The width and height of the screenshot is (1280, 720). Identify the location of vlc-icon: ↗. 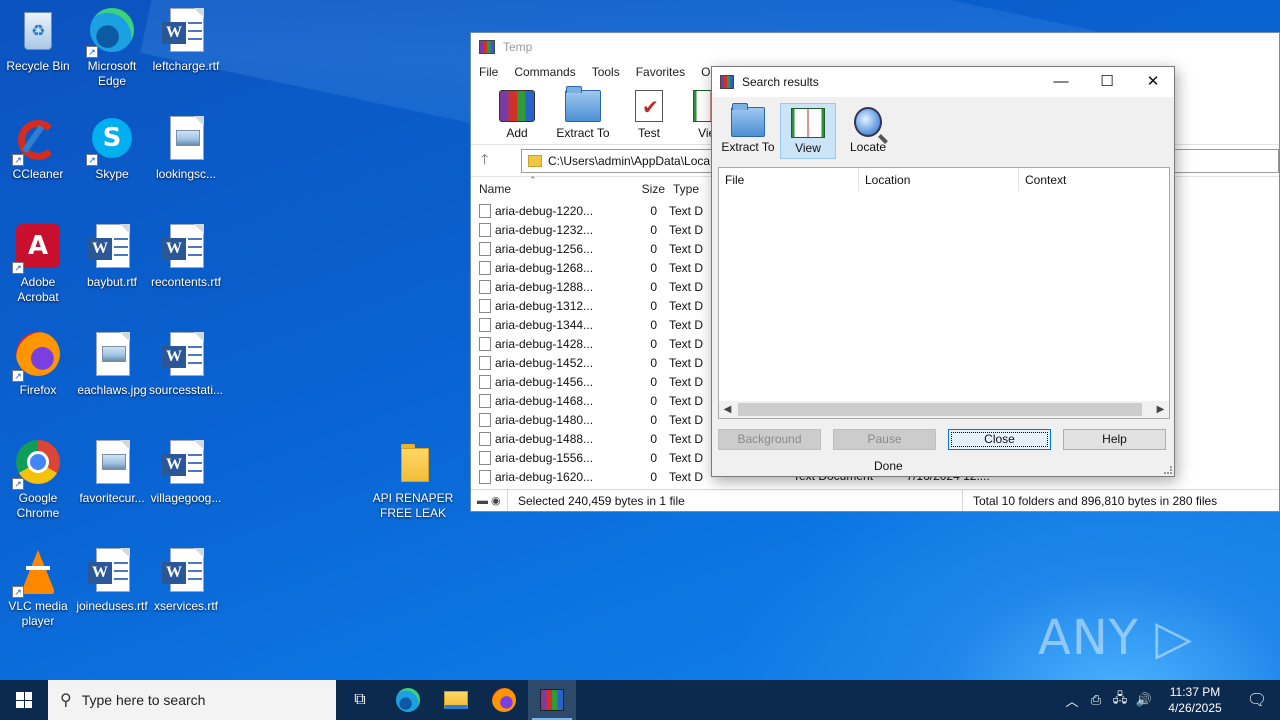
(37, 573).